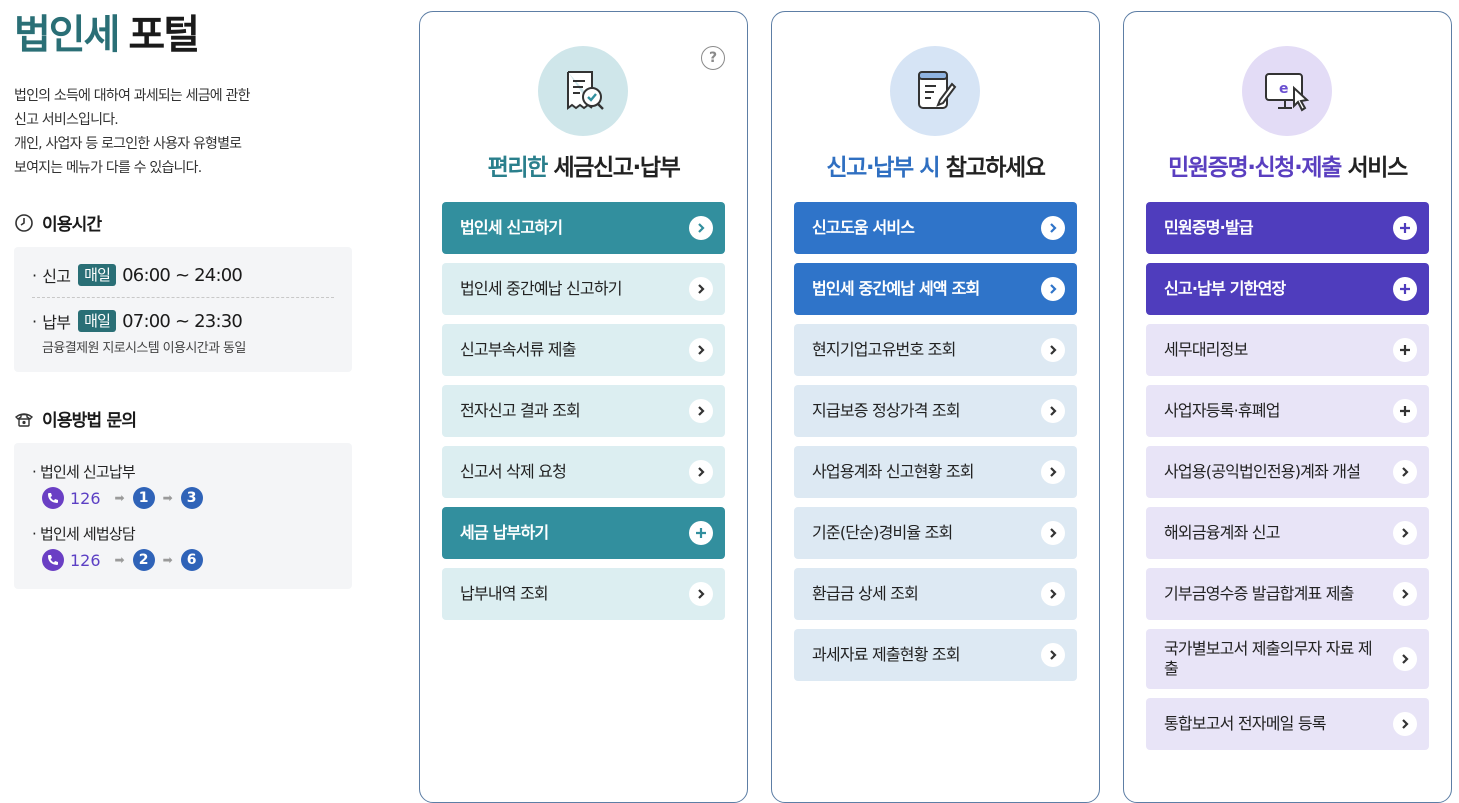 Image resolution: width=1459 pixels, height=803 pixels. I want to click on menu-item-label: 통합보고서 전자메일 등록, so click(1245, 723).